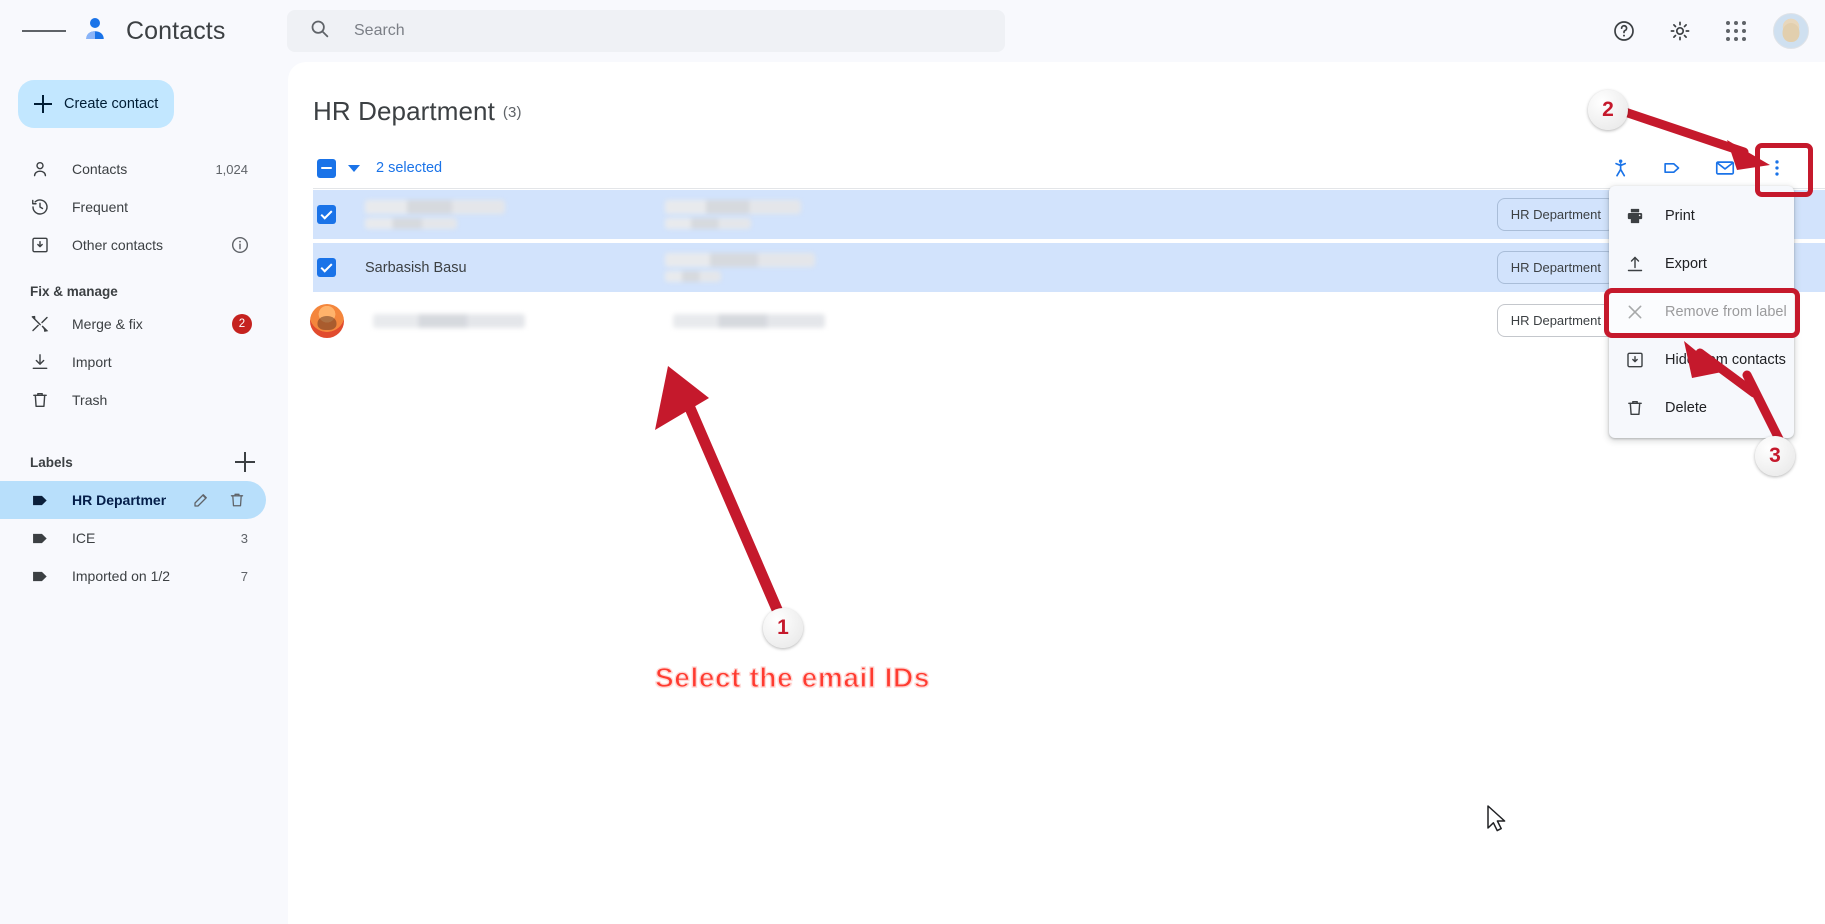 This screenshot has height=924, width=1825. What do you see at coordinates (240, 245) in the screenshot?
I see `info-icon` at bounding box center [240, 245].